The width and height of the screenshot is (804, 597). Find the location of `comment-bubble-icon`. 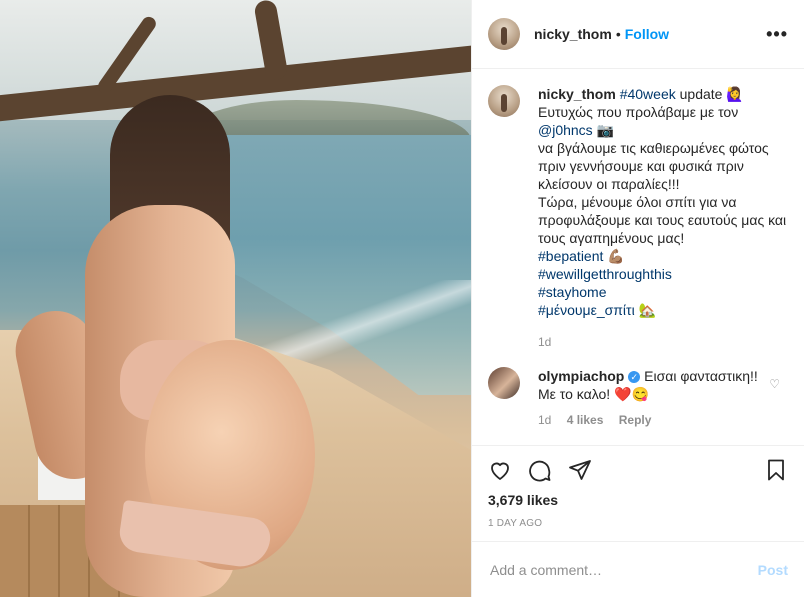

comment-bubble-icon is located at coordinates (540, 470).